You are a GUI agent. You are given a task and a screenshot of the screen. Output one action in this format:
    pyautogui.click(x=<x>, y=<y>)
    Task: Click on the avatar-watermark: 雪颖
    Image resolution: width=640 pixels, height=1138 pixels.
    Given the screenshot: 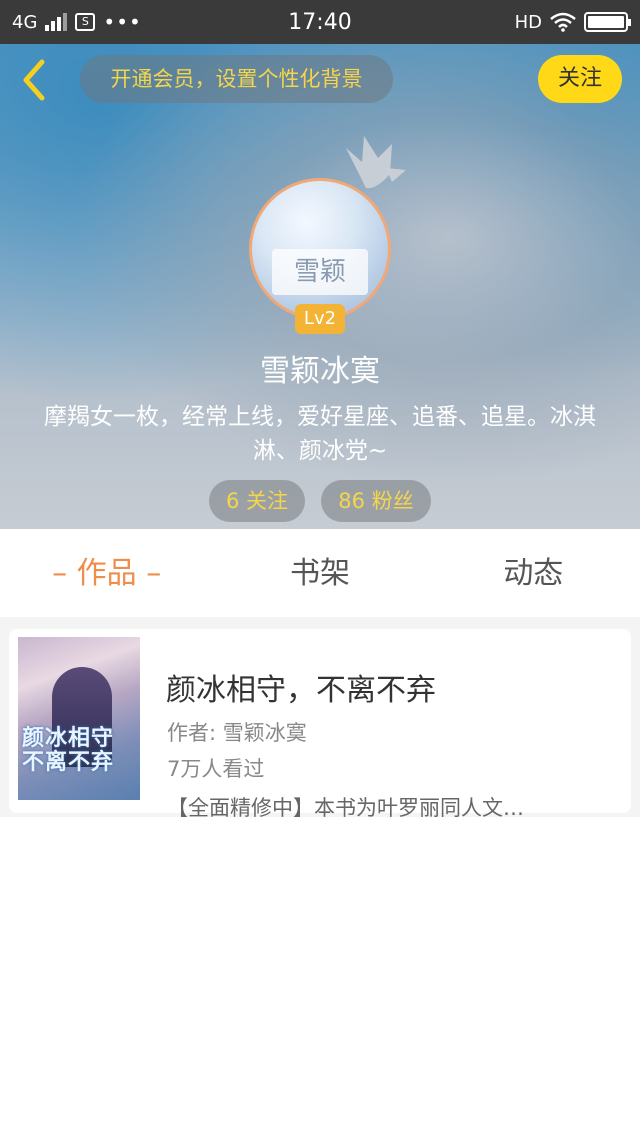 What is the action you would take?
    pyautogui.click(x=320, y=272)
    